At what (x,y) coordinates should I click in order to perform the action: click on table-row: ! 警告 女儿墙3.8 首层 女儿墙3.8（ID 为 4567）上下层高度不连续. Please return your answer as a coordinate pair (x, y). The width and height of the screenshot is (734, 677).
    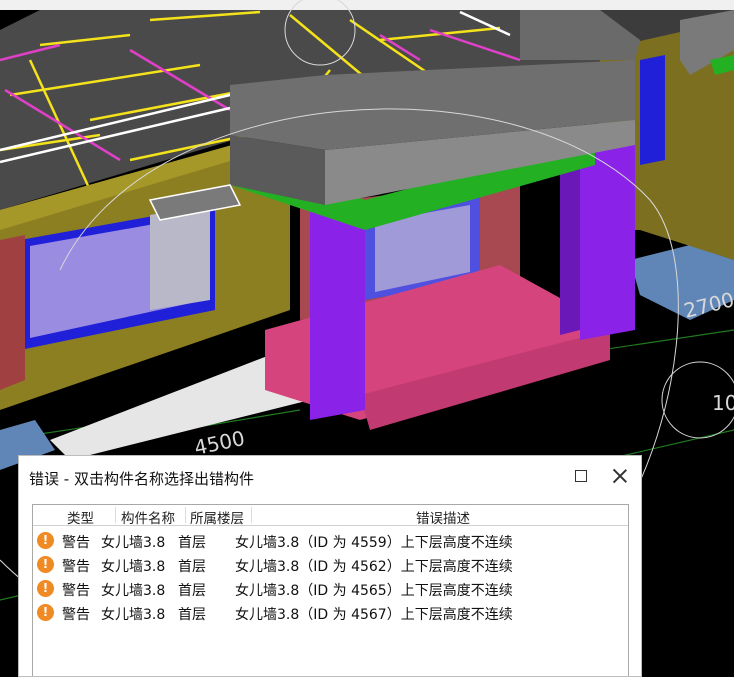
    Looking at the image, I should click on (330, 613).